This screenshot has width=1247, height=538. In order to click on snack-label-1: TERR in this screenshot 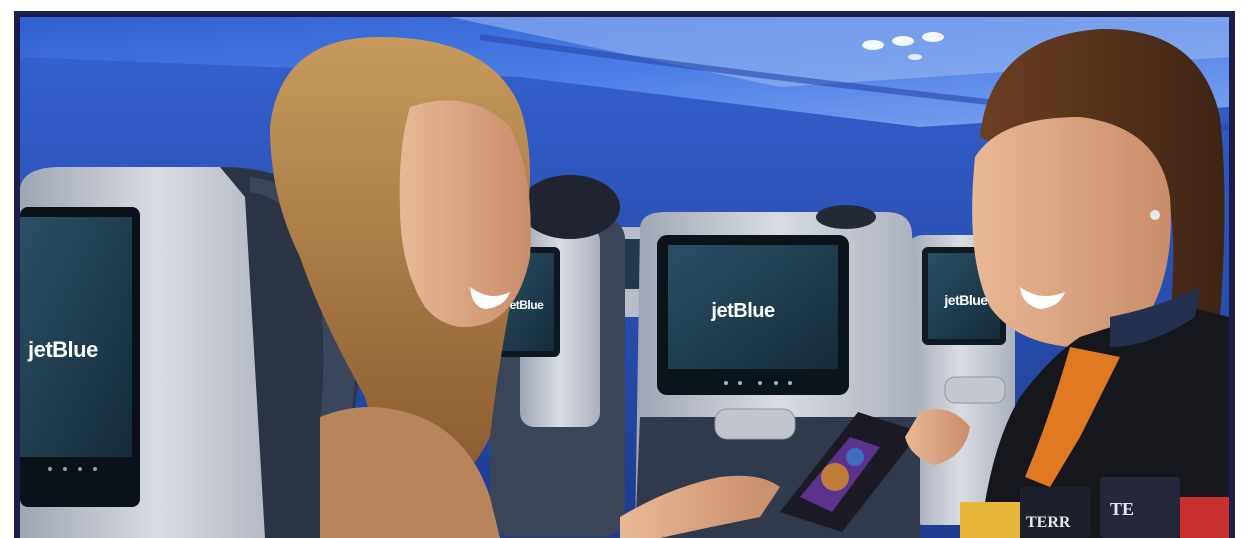, I will do `click(1048, 522)`.